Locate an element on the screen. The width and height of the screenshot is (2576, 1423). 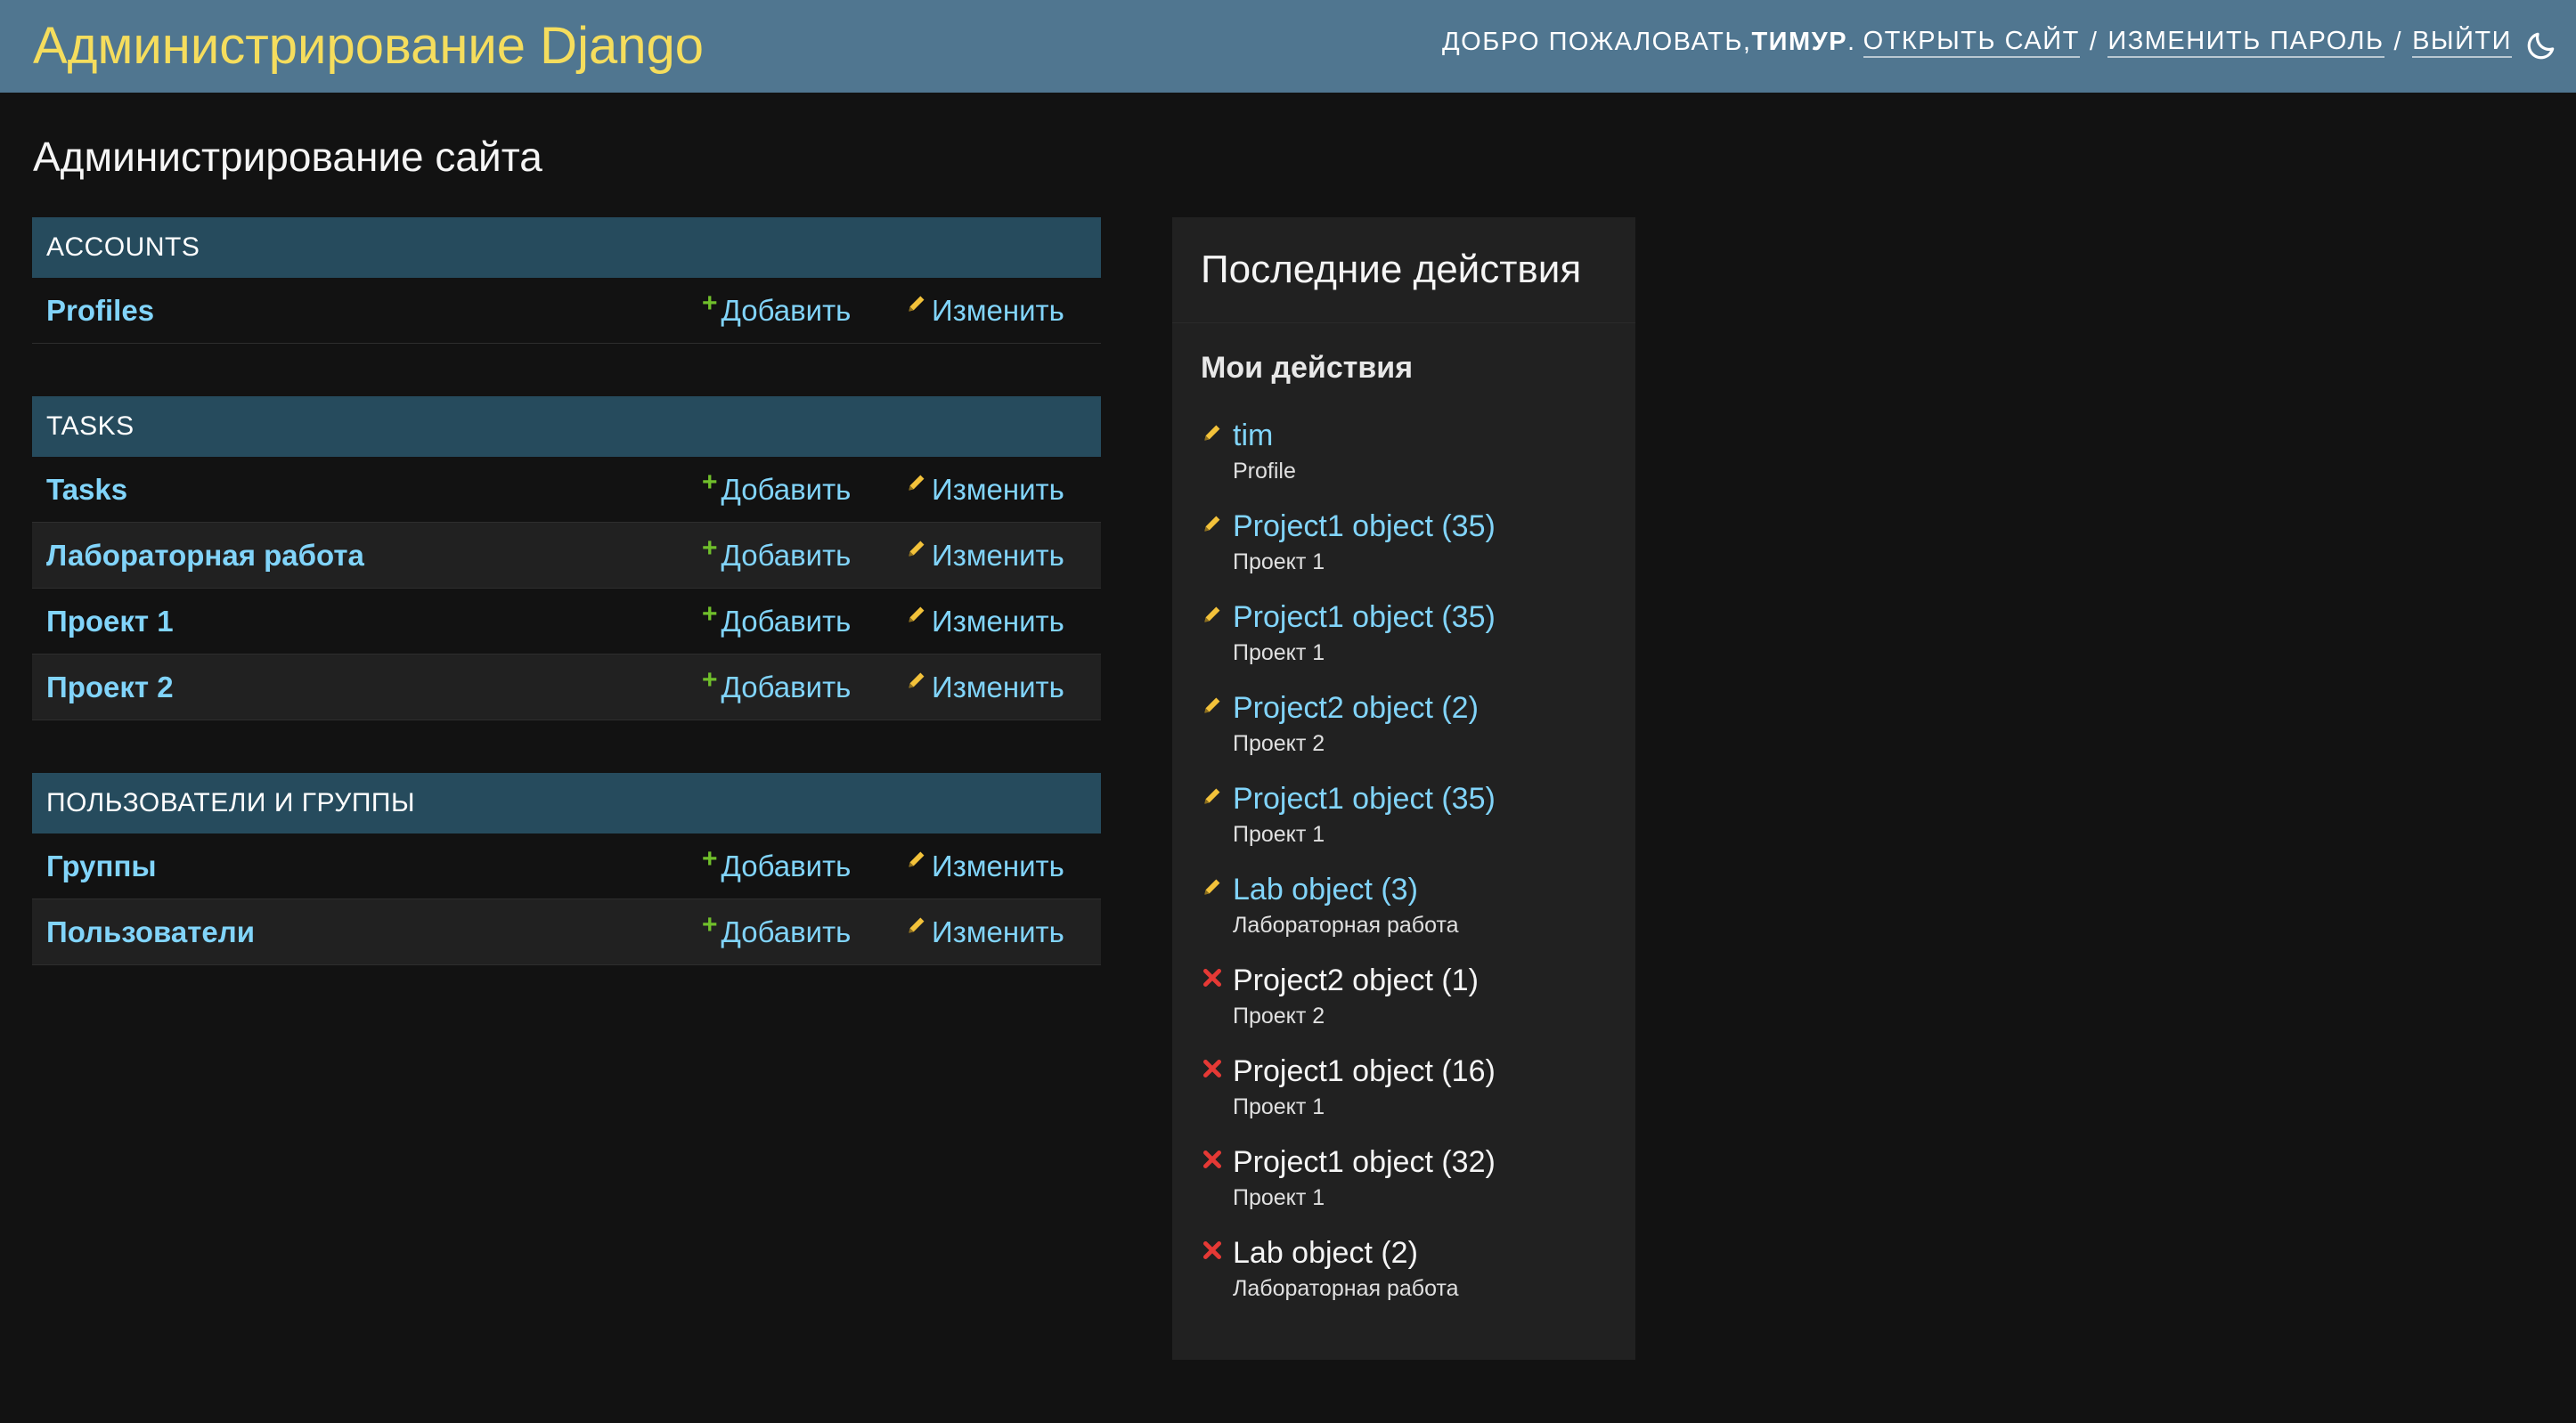
model-link: Profiles is located at coordinates (100, 311).